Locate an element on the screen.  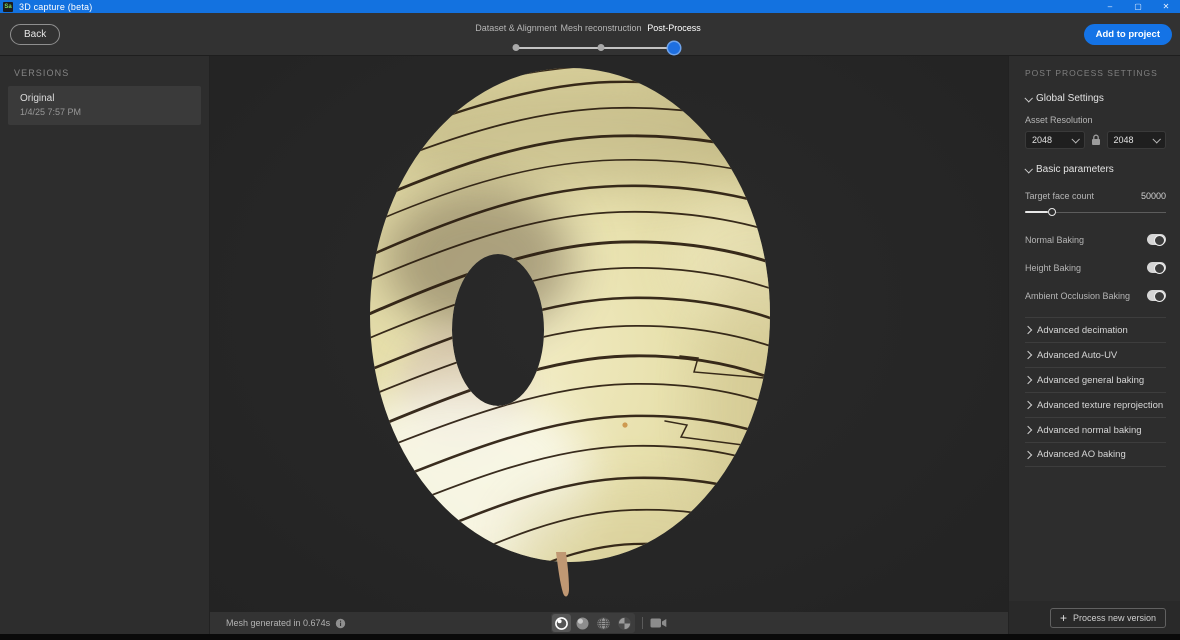
viewmode-cluster is located at coordinates (609, 623).